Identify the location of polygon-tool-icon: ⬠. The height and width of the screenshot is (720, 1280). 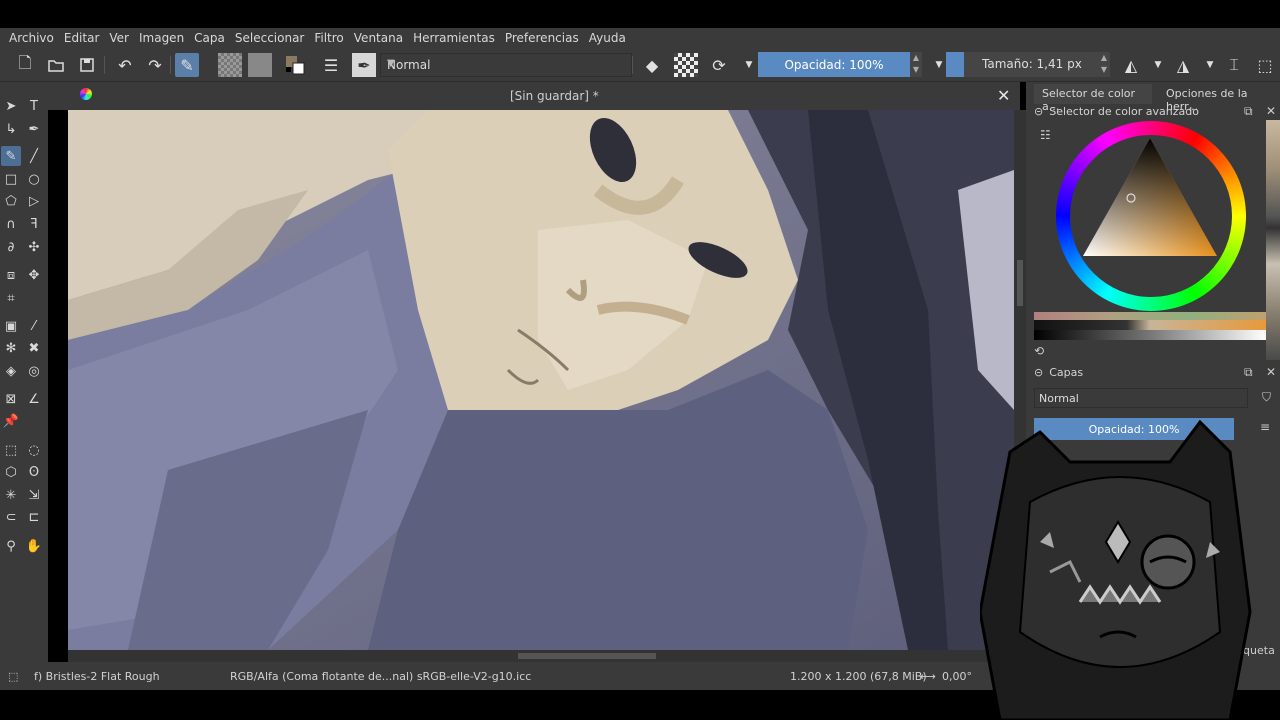
(11, 201).